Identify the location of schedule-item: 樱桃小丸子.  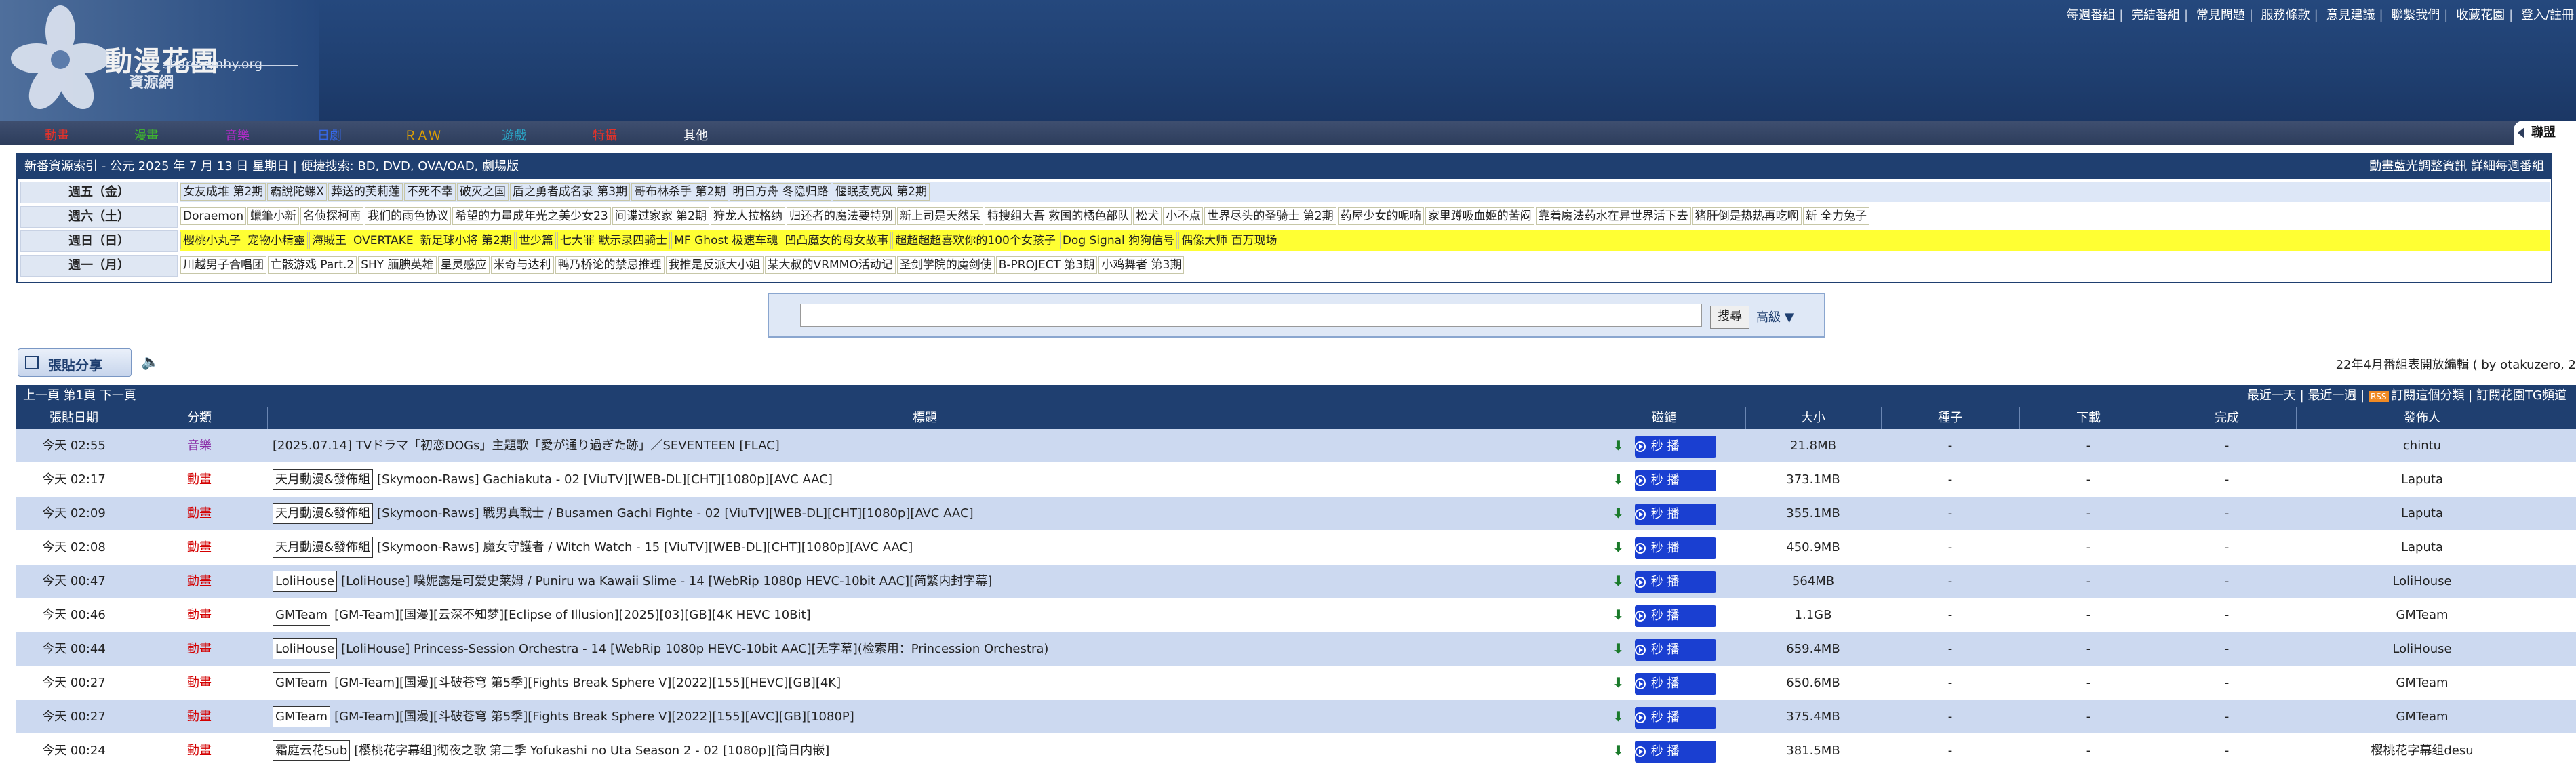
(212, 240).